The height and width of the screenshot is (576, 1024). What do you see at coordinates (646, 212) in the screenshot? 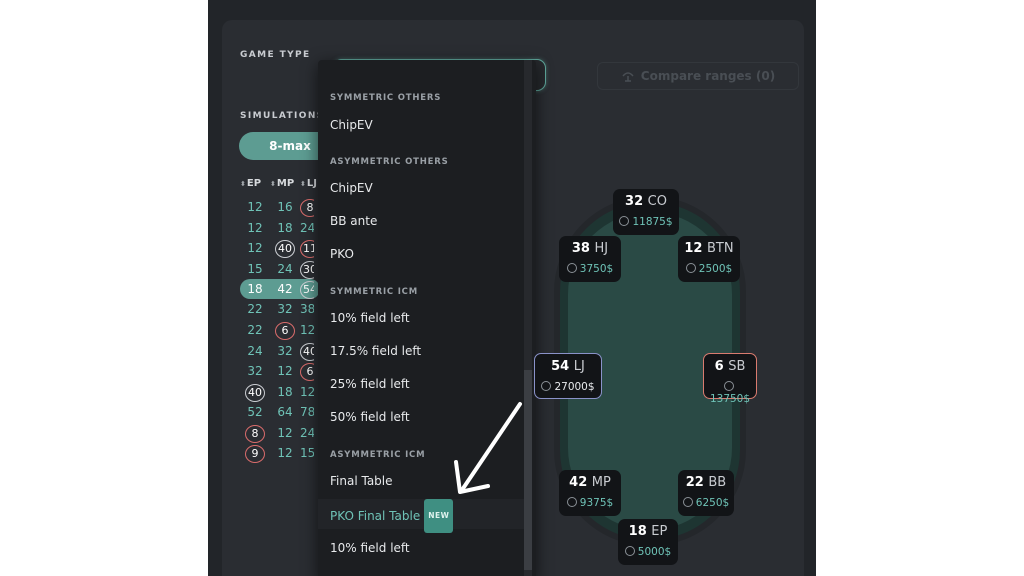
I see `seat-co: 32 CO 11875$` at bounding box center [646, 212].